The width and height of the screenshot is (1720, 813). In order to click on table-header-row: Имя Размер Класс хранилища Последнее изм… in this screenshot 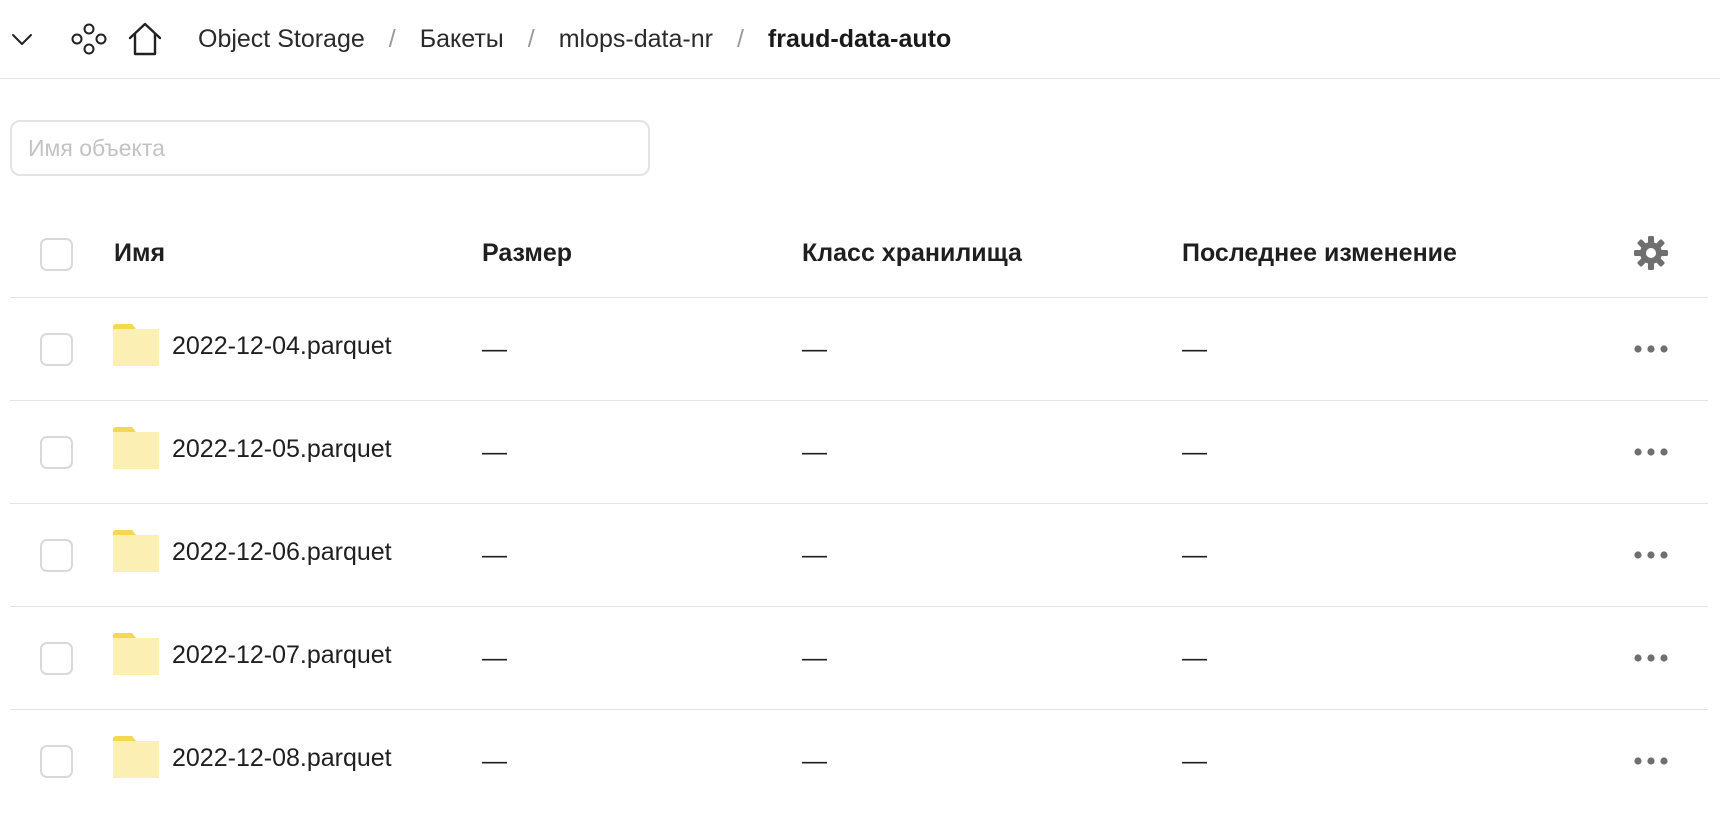, I will do `click(859, 253)`.